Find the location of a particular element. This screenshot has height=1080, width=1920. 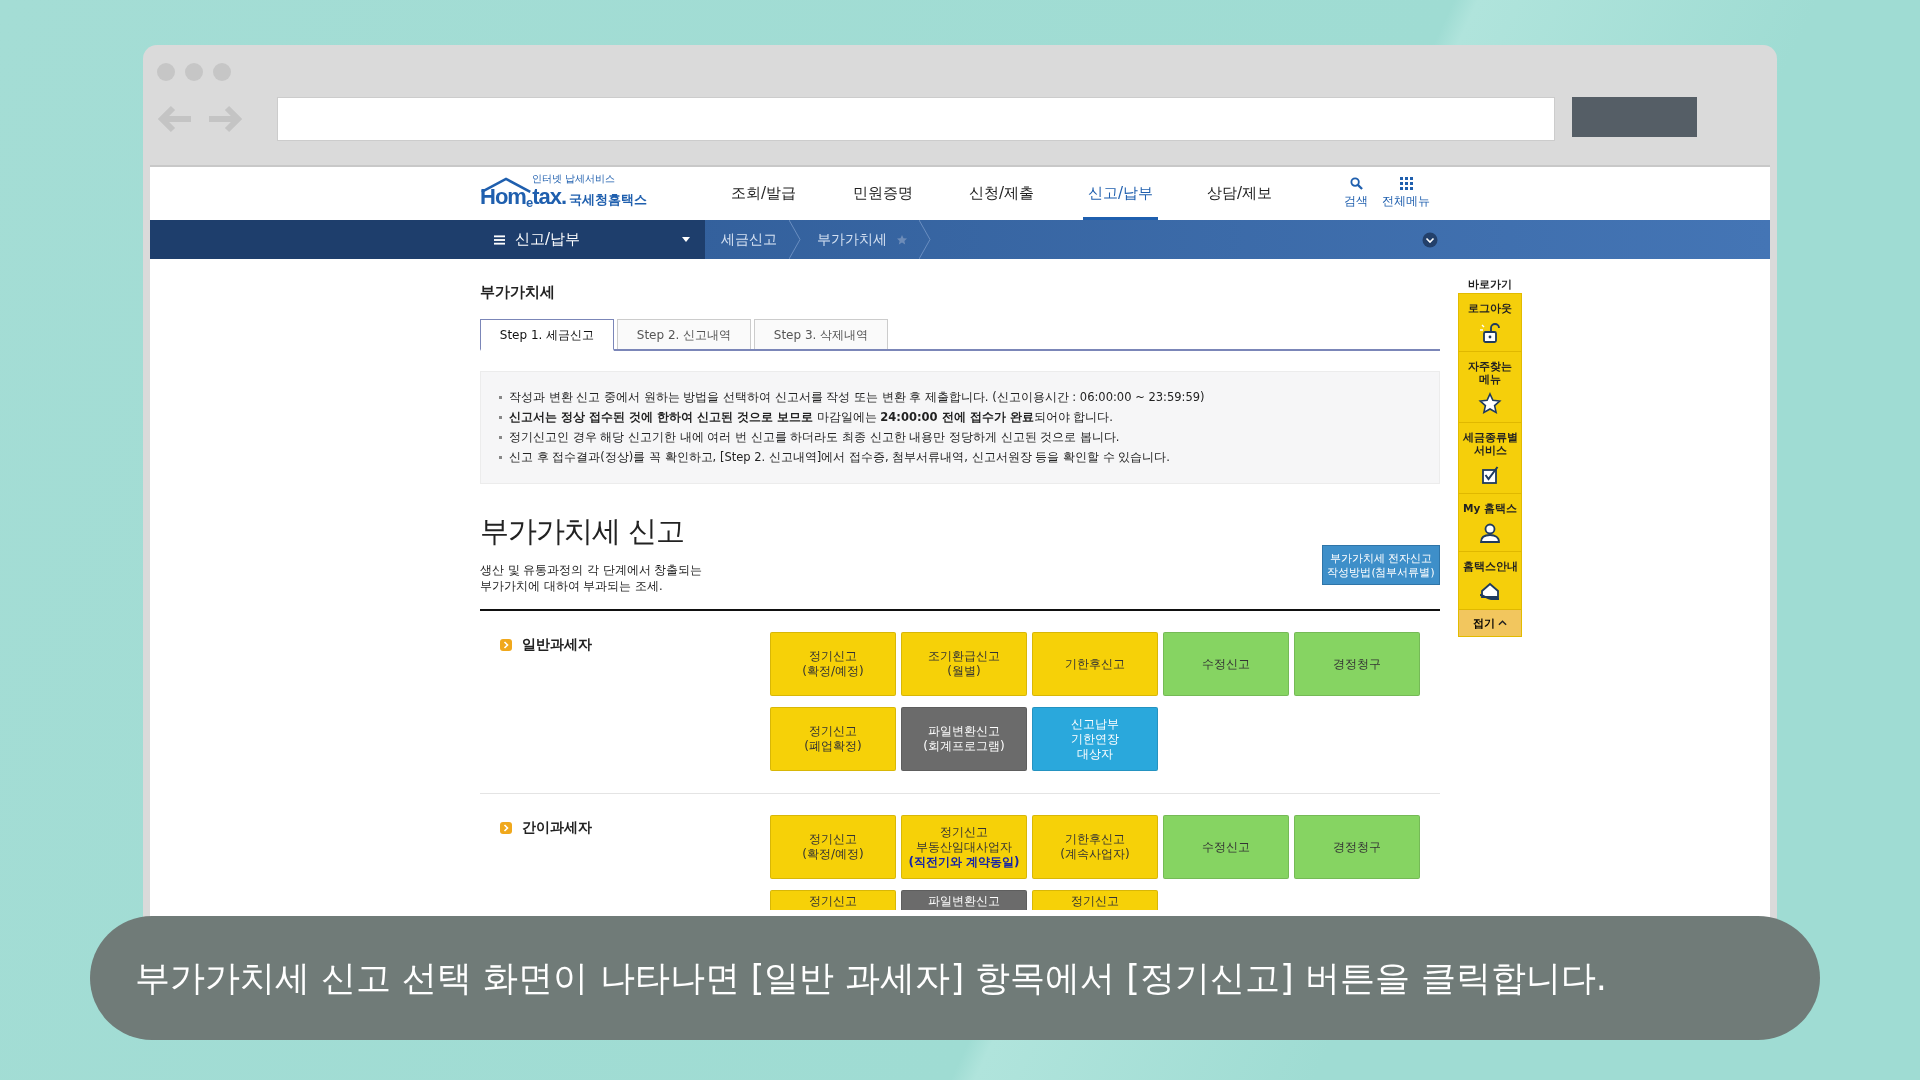

fold-button: 접기 is located at coordinates (1490, 623).